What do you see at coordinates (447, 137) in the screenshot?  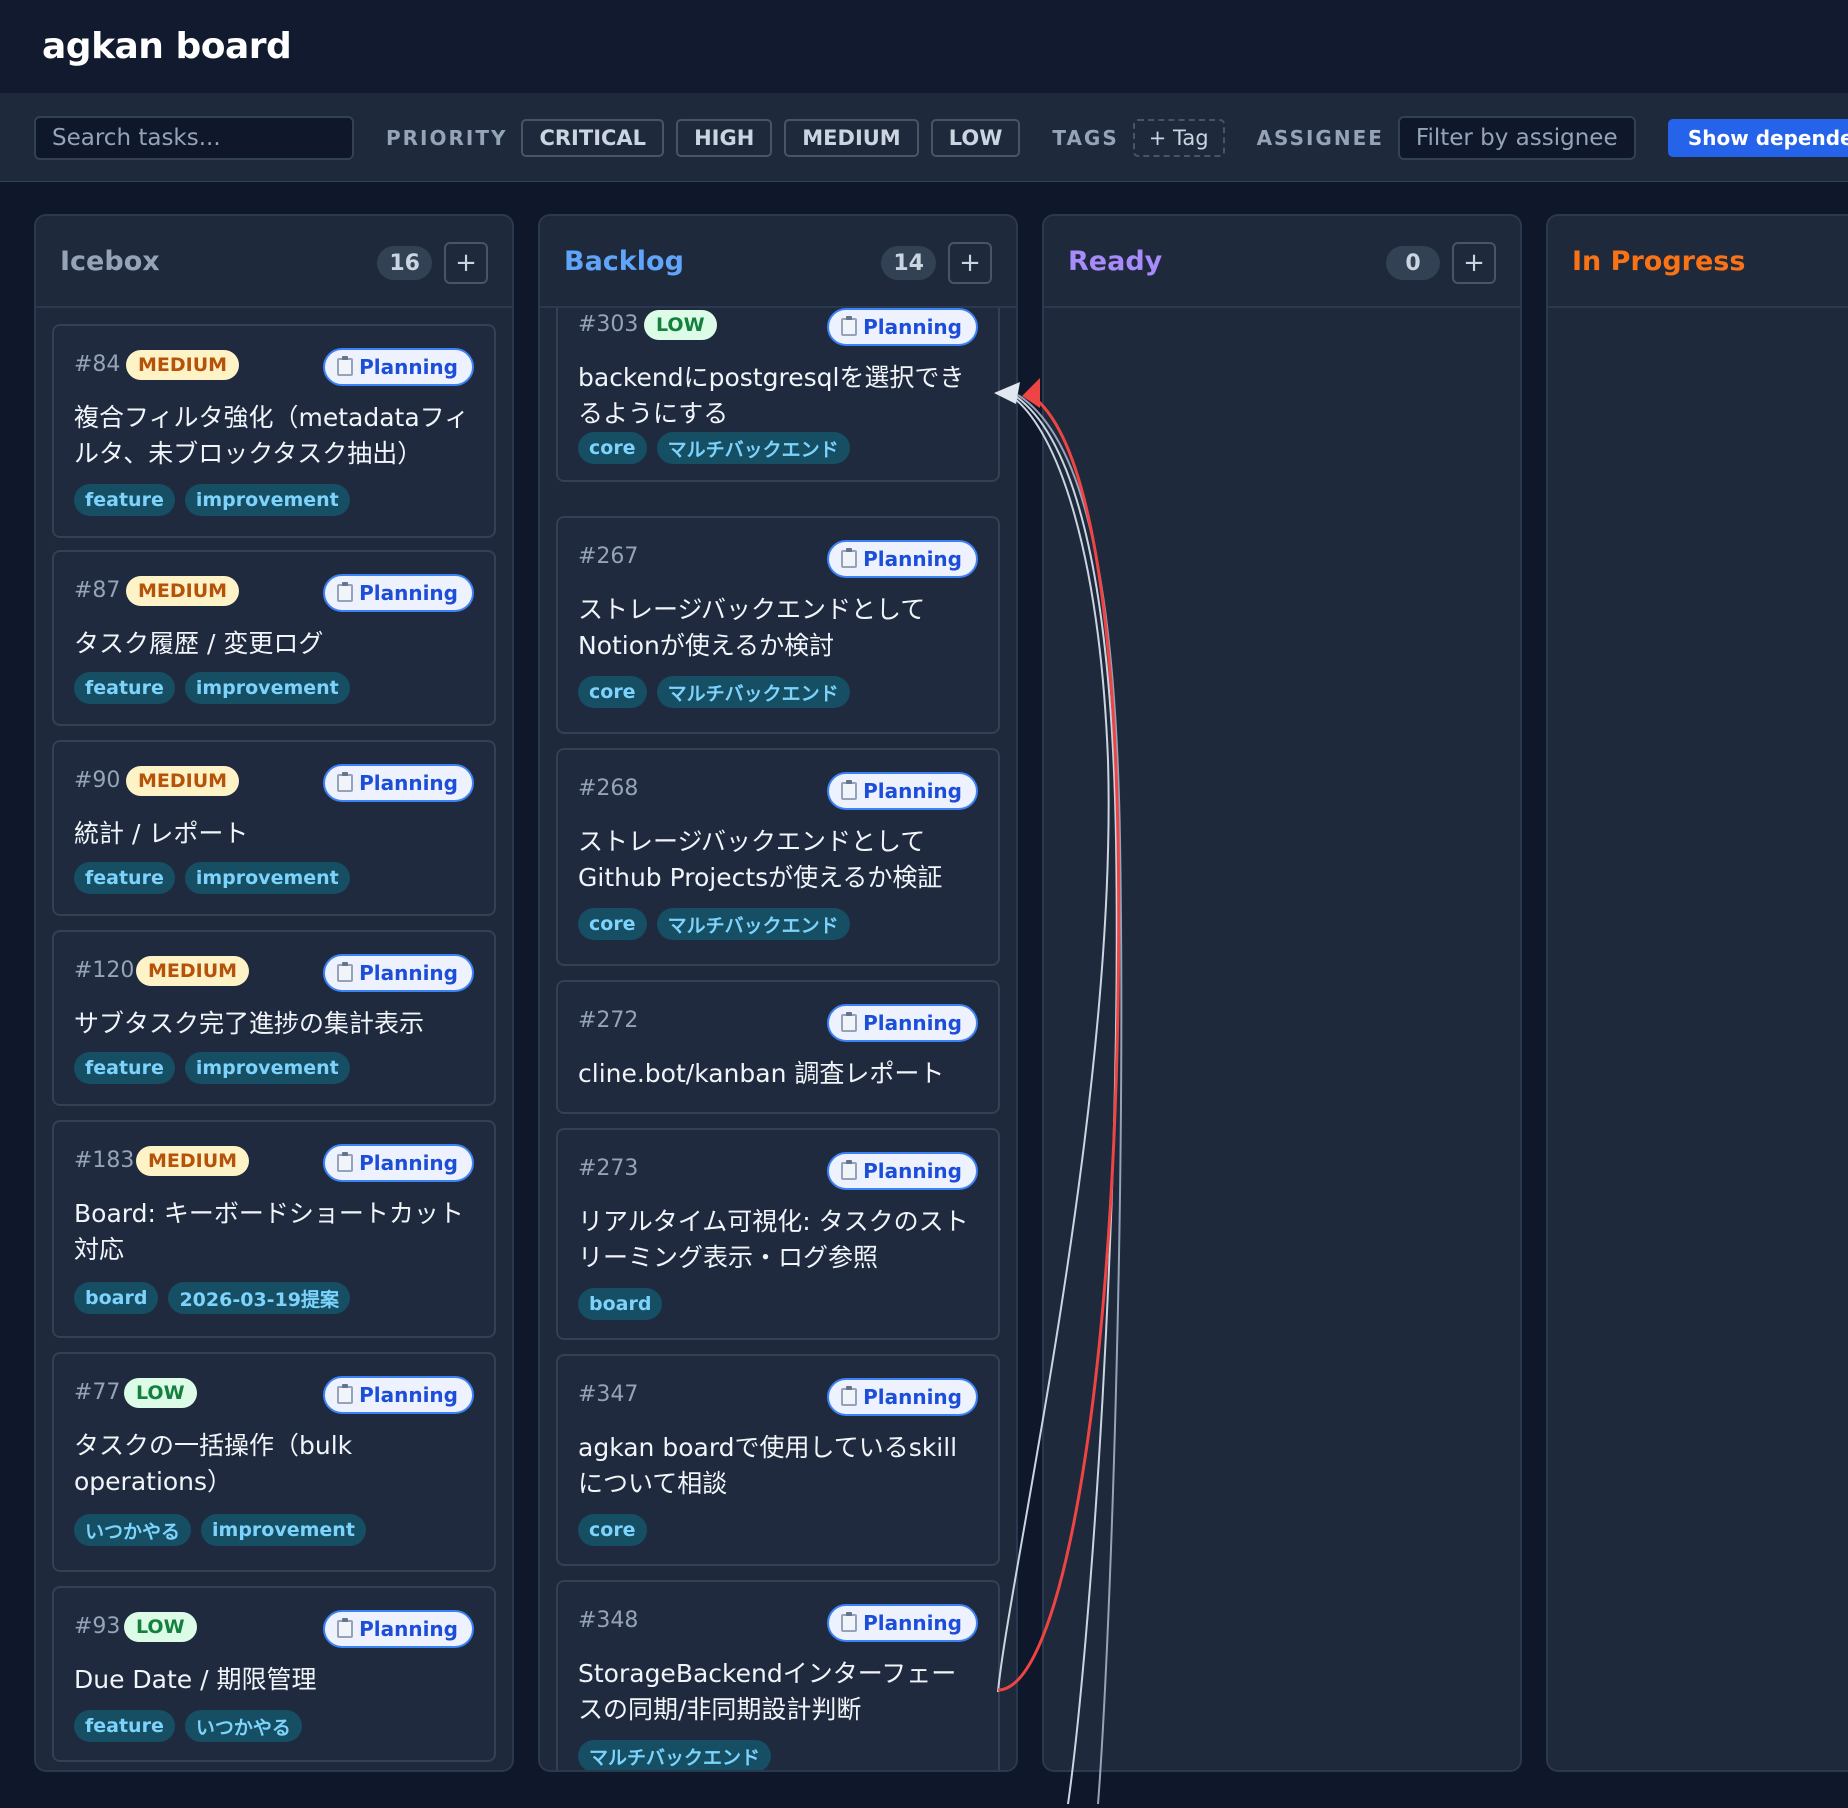 I see `priority-filter-label: PRIORITY` at bounding box center [447, 137].